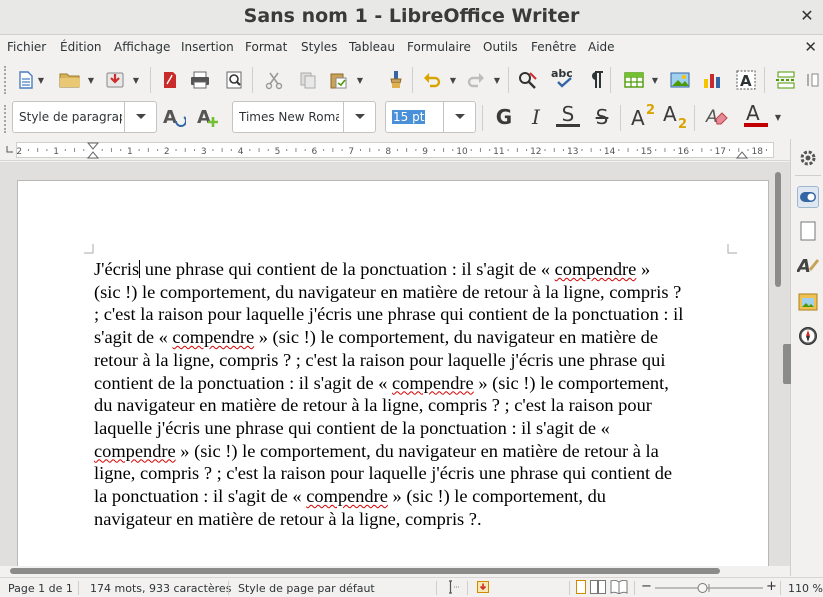  Describe the element at coordinates (160, 588) in the screenshot. I see `word-count: 174 mots, 933 caractères` at that location.